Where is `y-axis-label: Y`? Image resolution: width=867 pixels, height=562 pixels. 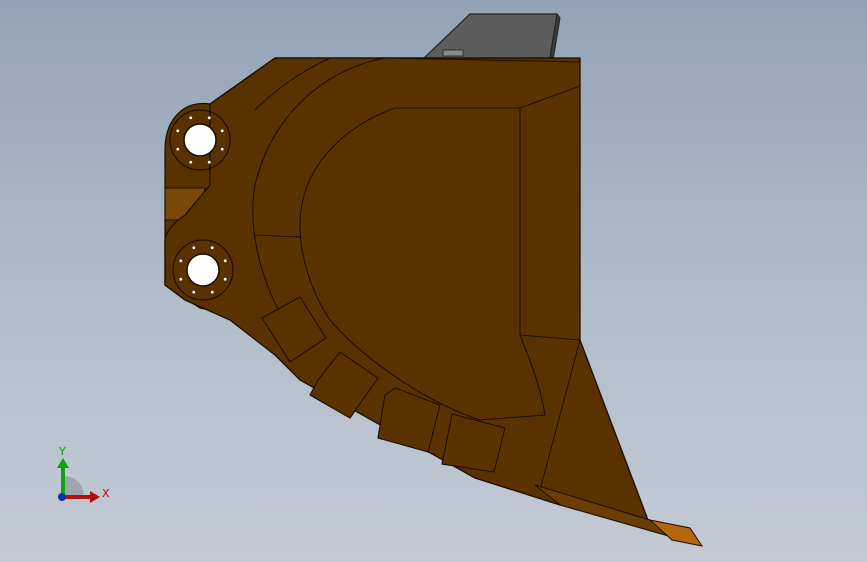 y-axis-label: Y is located at coordinates (62, 451).